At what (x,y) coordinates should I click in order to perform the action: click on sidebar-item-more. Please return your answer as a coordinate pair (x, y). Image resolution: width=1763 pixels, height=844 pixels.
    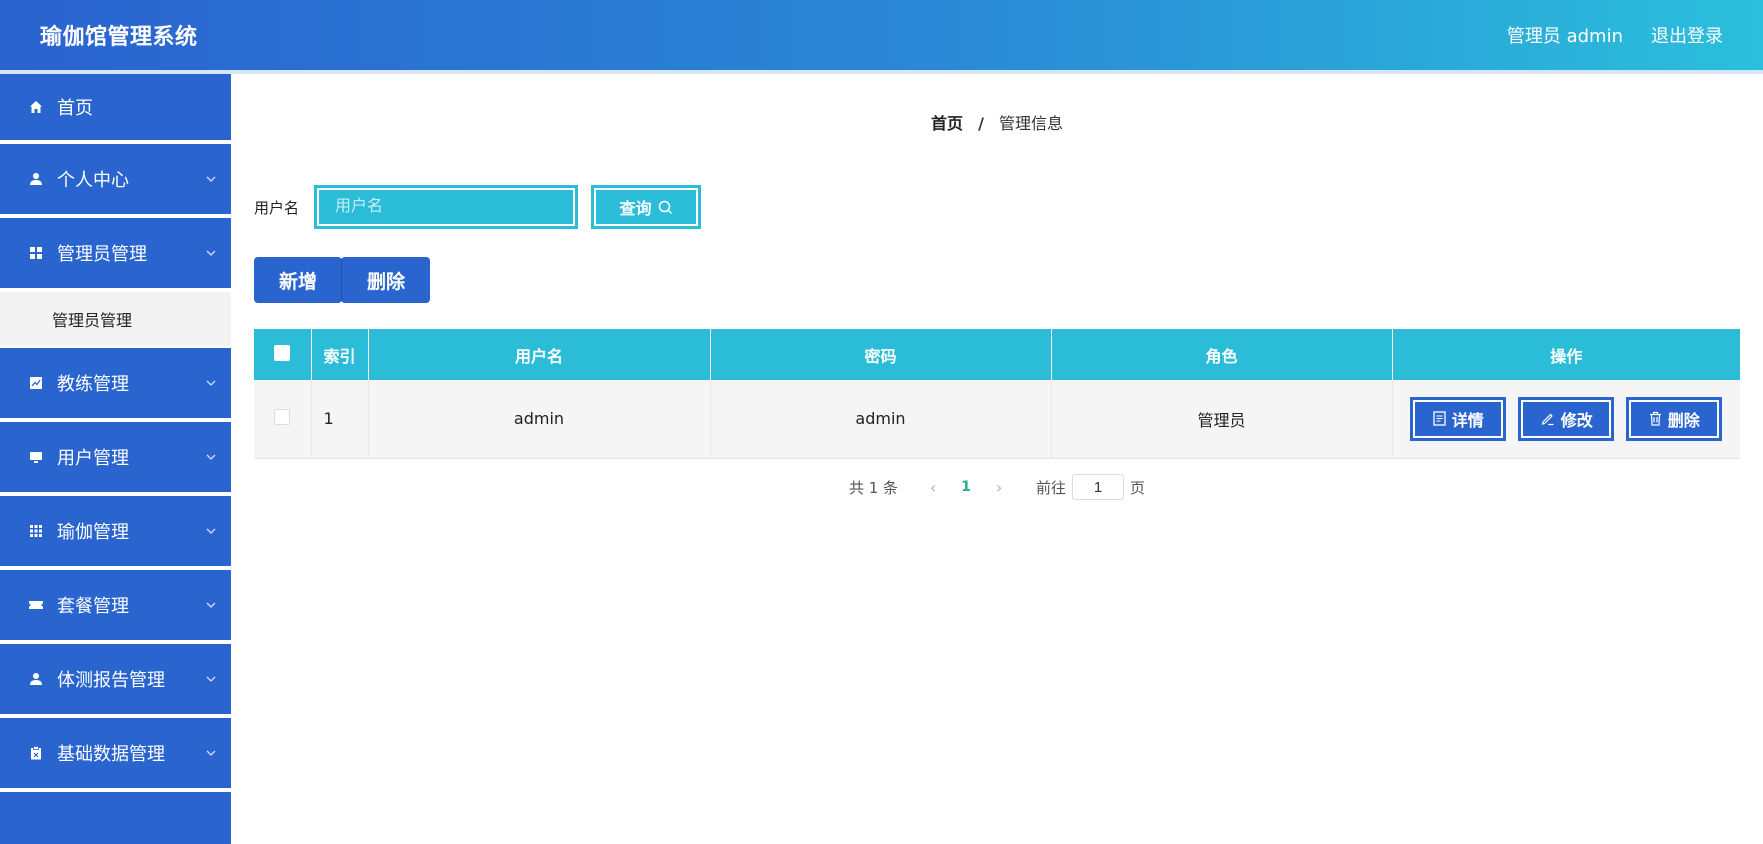
    Looking at the image, I should click on (115, 818).